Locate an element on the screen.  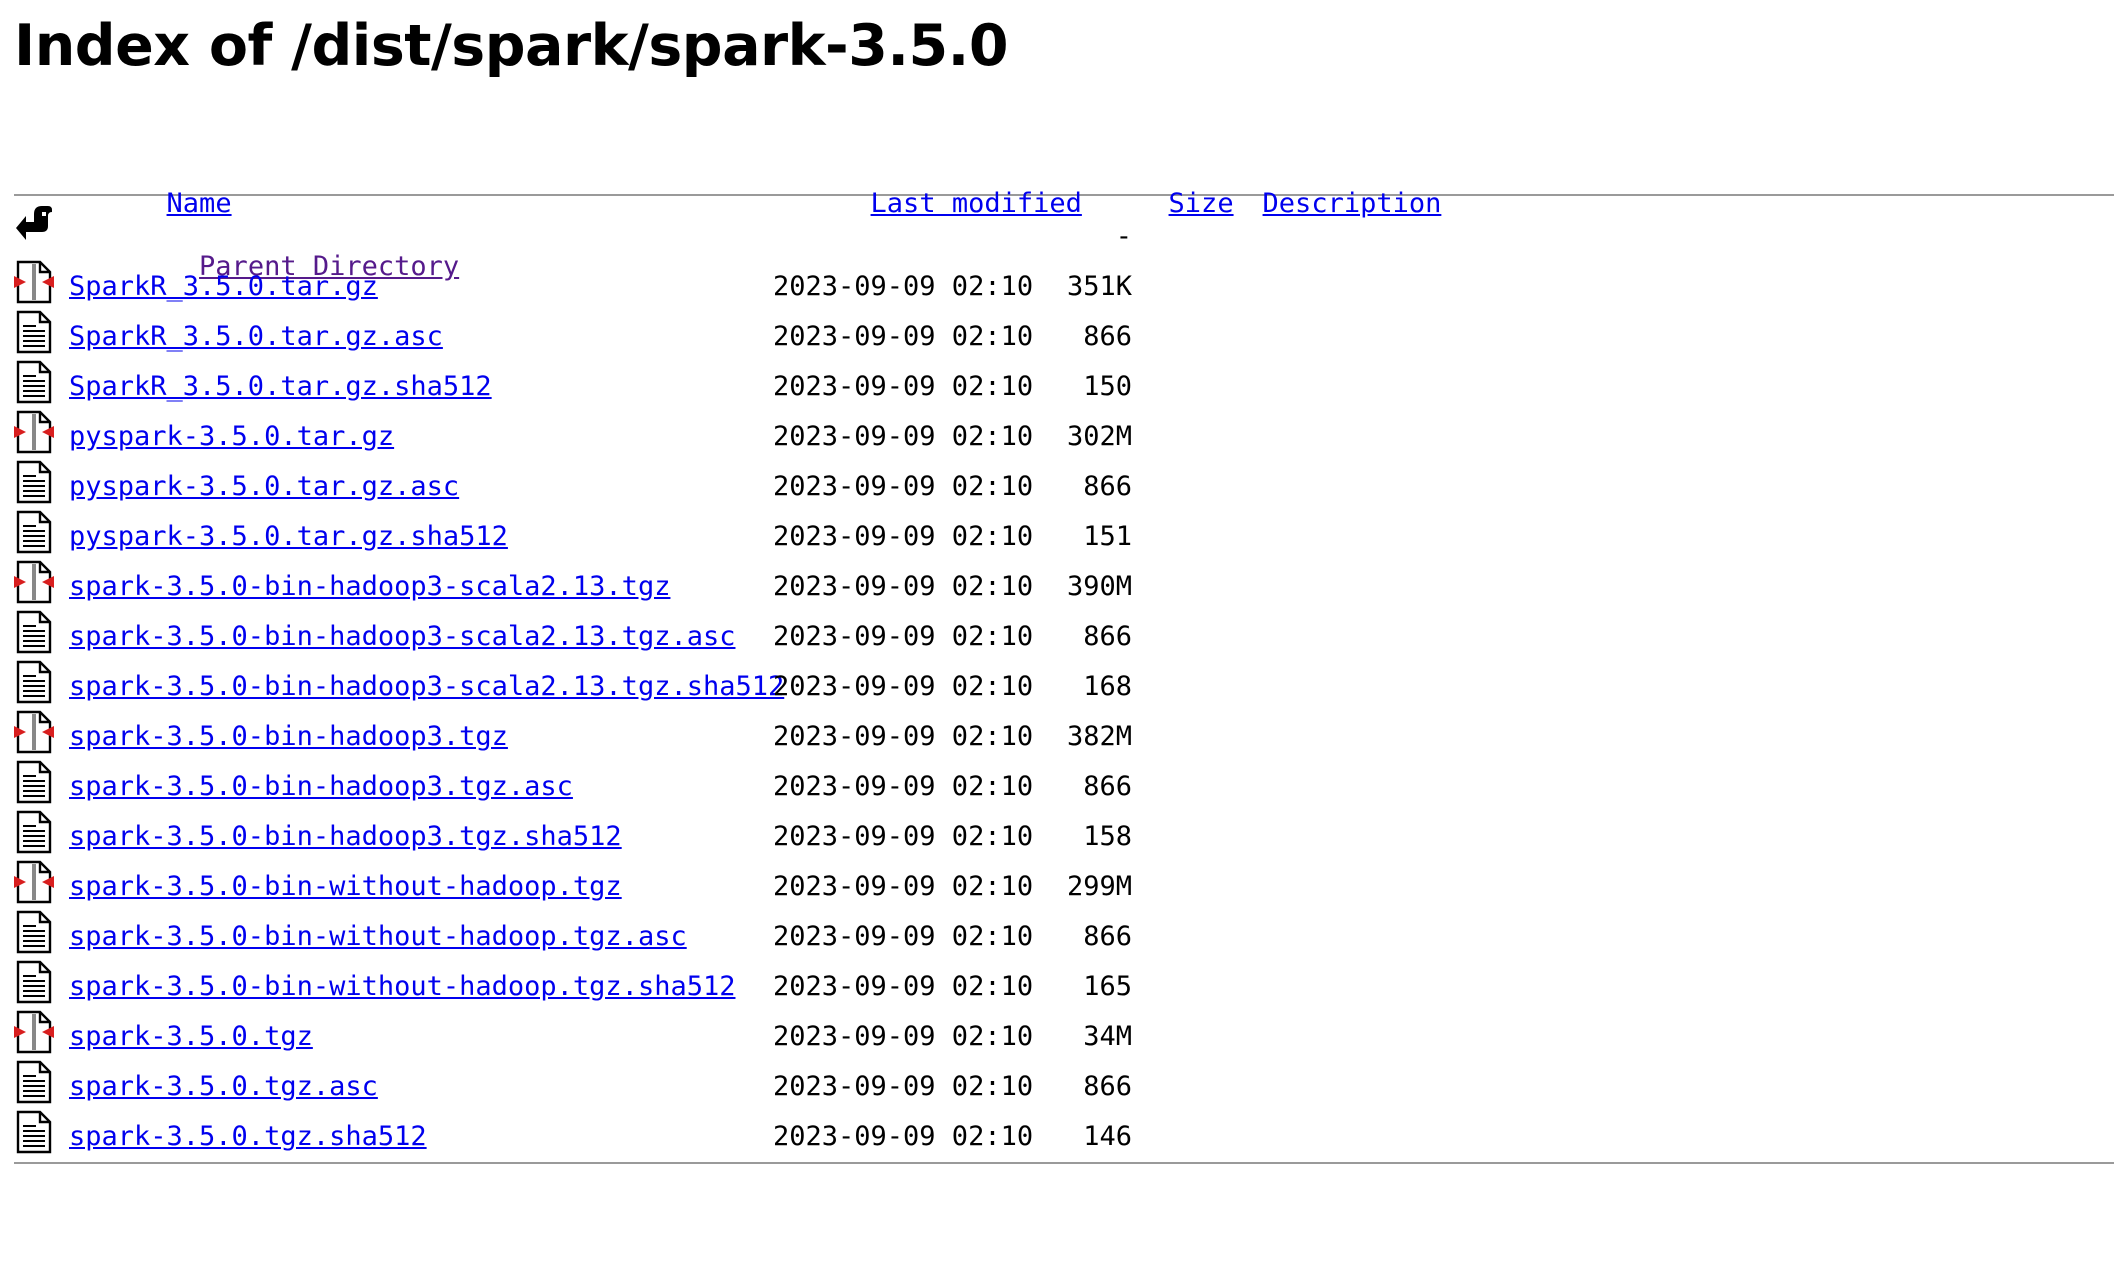
file-row: spark-3.5.0.tgz 2023-09-09 02:10 34M is located at coordinates (1064, 1033).